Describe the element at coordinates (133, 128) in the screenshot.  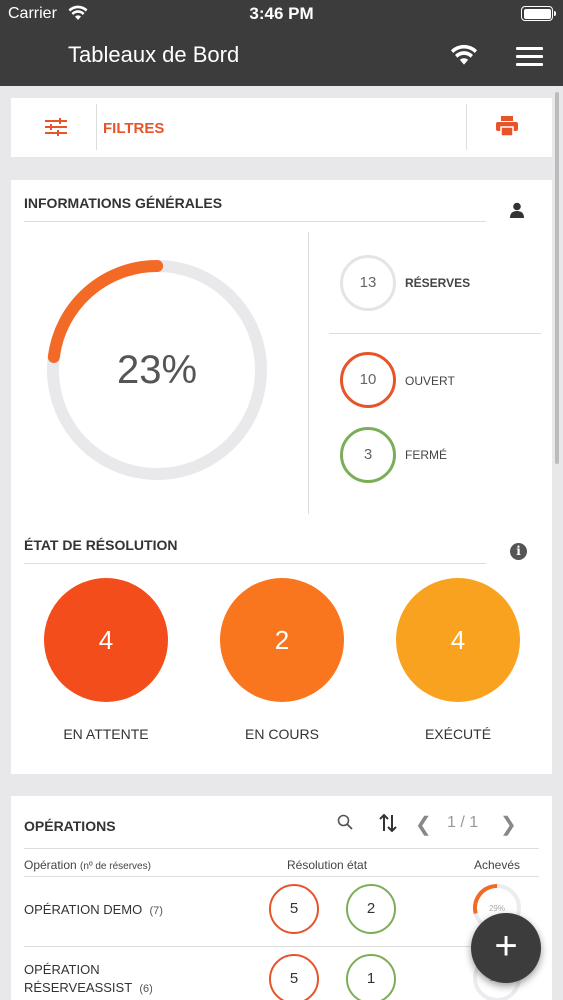
I see `filters-button: FILTRES` at that location.